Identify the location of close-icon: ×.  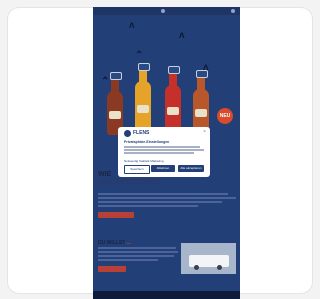
(204, 132).